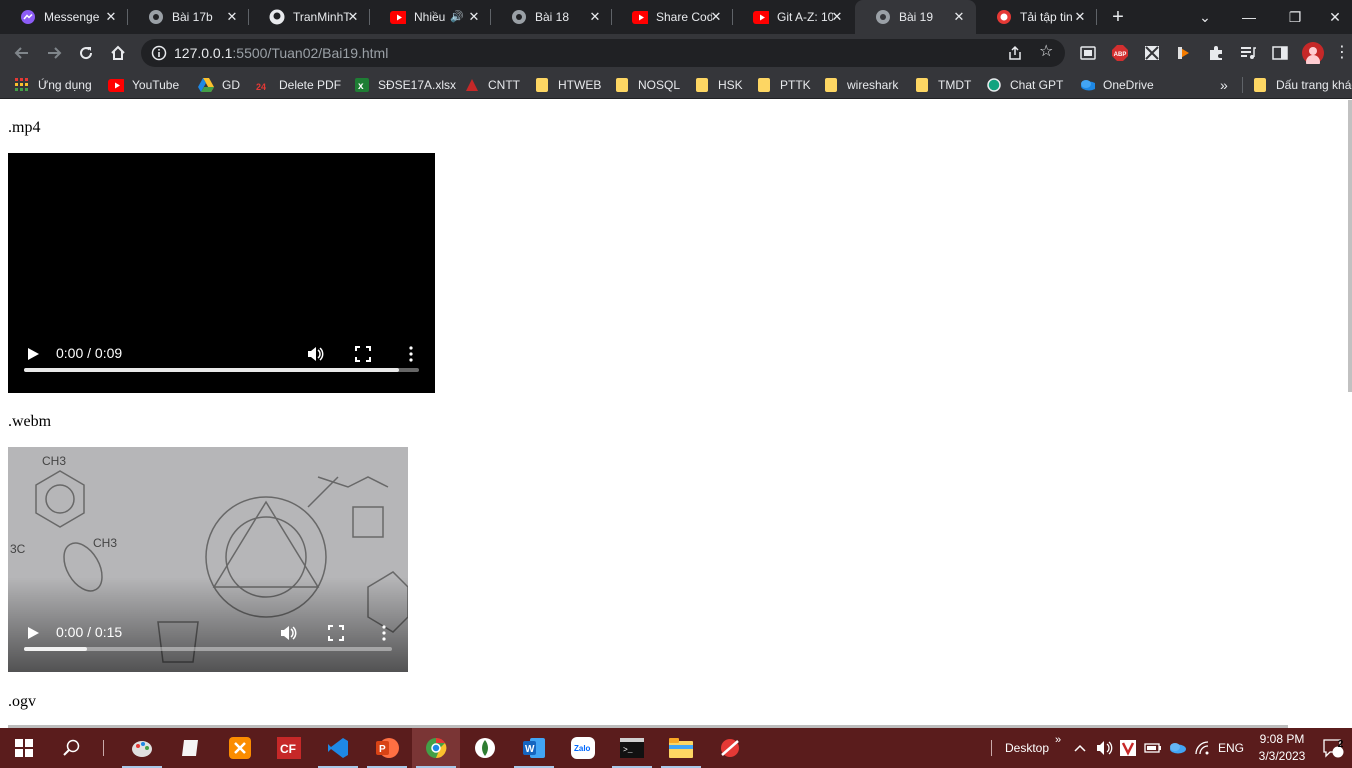  Describe the element at coordinates (1202, 748) in the screenshot. I see `wifi-icon` at that location.